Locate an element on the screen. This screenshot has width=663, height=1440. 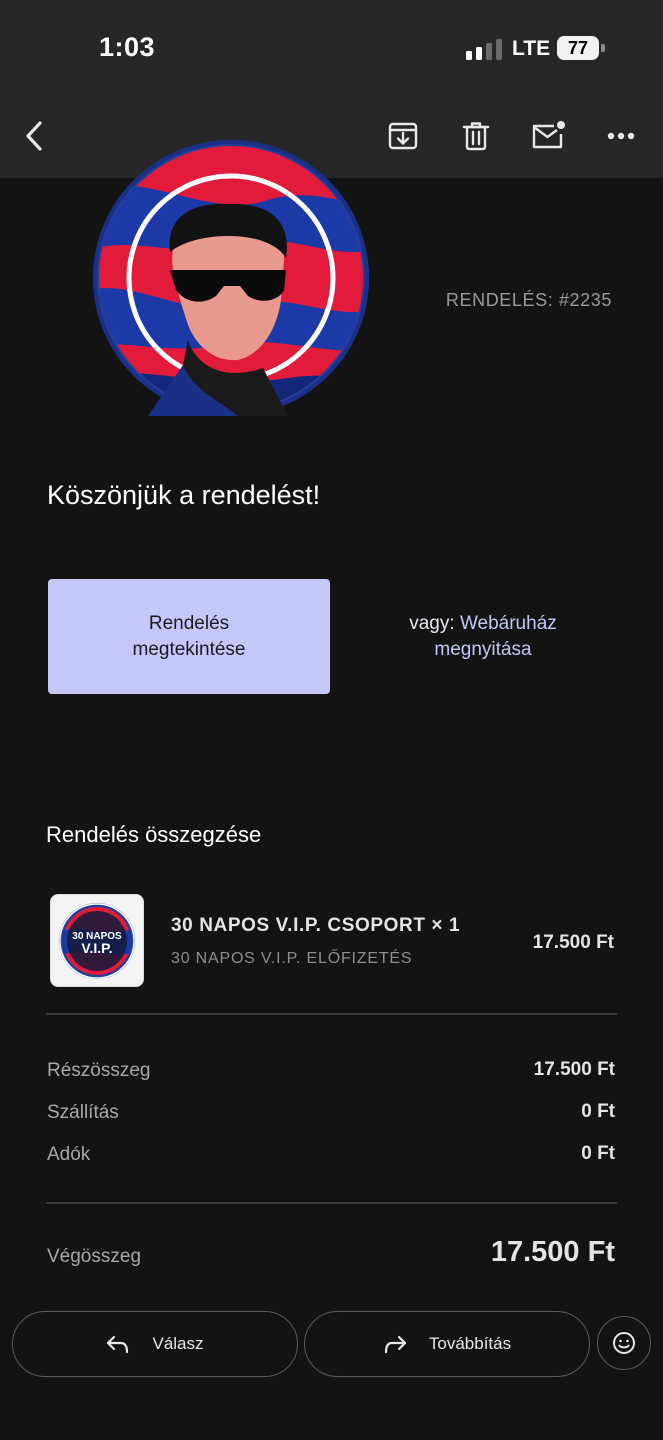
product-name: 30 NAPOS V.I.P. CSOPORT × 1 is located at coordinates (316, 925).